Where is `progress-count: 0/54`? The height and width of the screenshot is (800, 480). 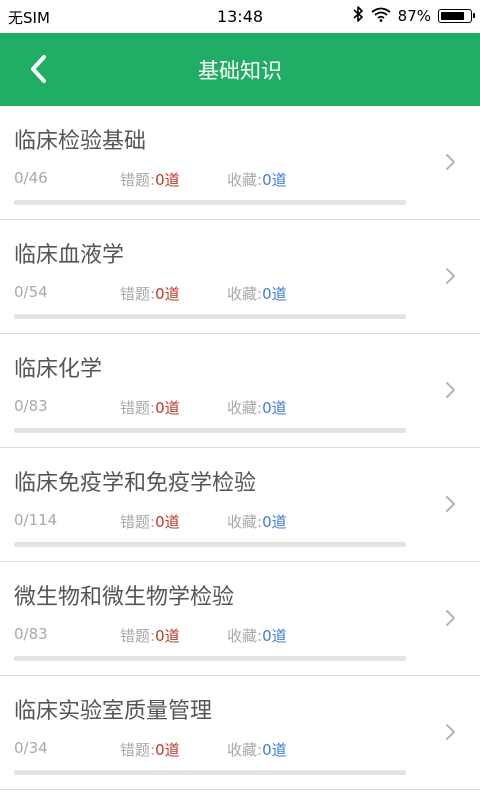
progress-count: 0/54 is located at coordinates (31, 292).